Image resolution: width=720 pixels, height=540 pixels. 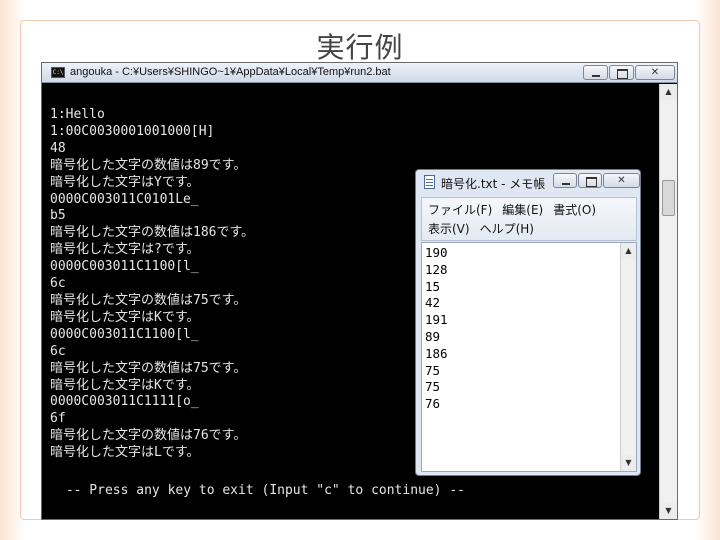 What do you see at coordinates (460, 209) in the screenshot?
I see `menu-file: ファイル(F)` at bounding box center [460, 209].